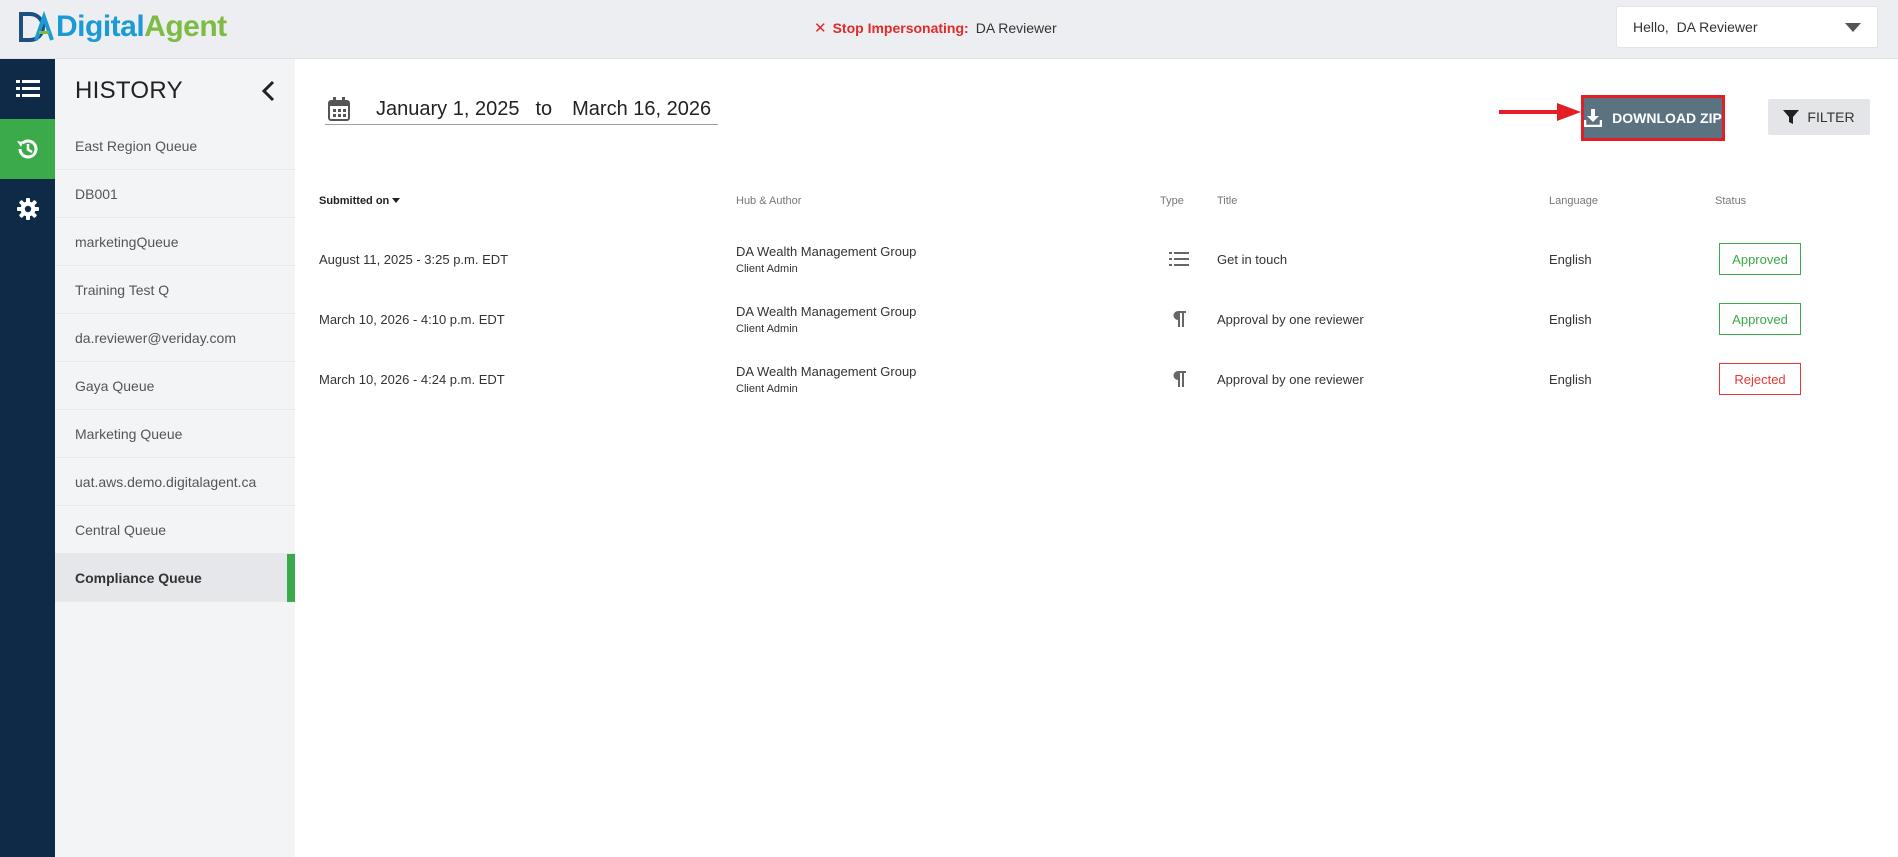  Describe the element at coordinates (769, 201) in the screenshot. I see `column-header-hub: Hub & Author` at that location.